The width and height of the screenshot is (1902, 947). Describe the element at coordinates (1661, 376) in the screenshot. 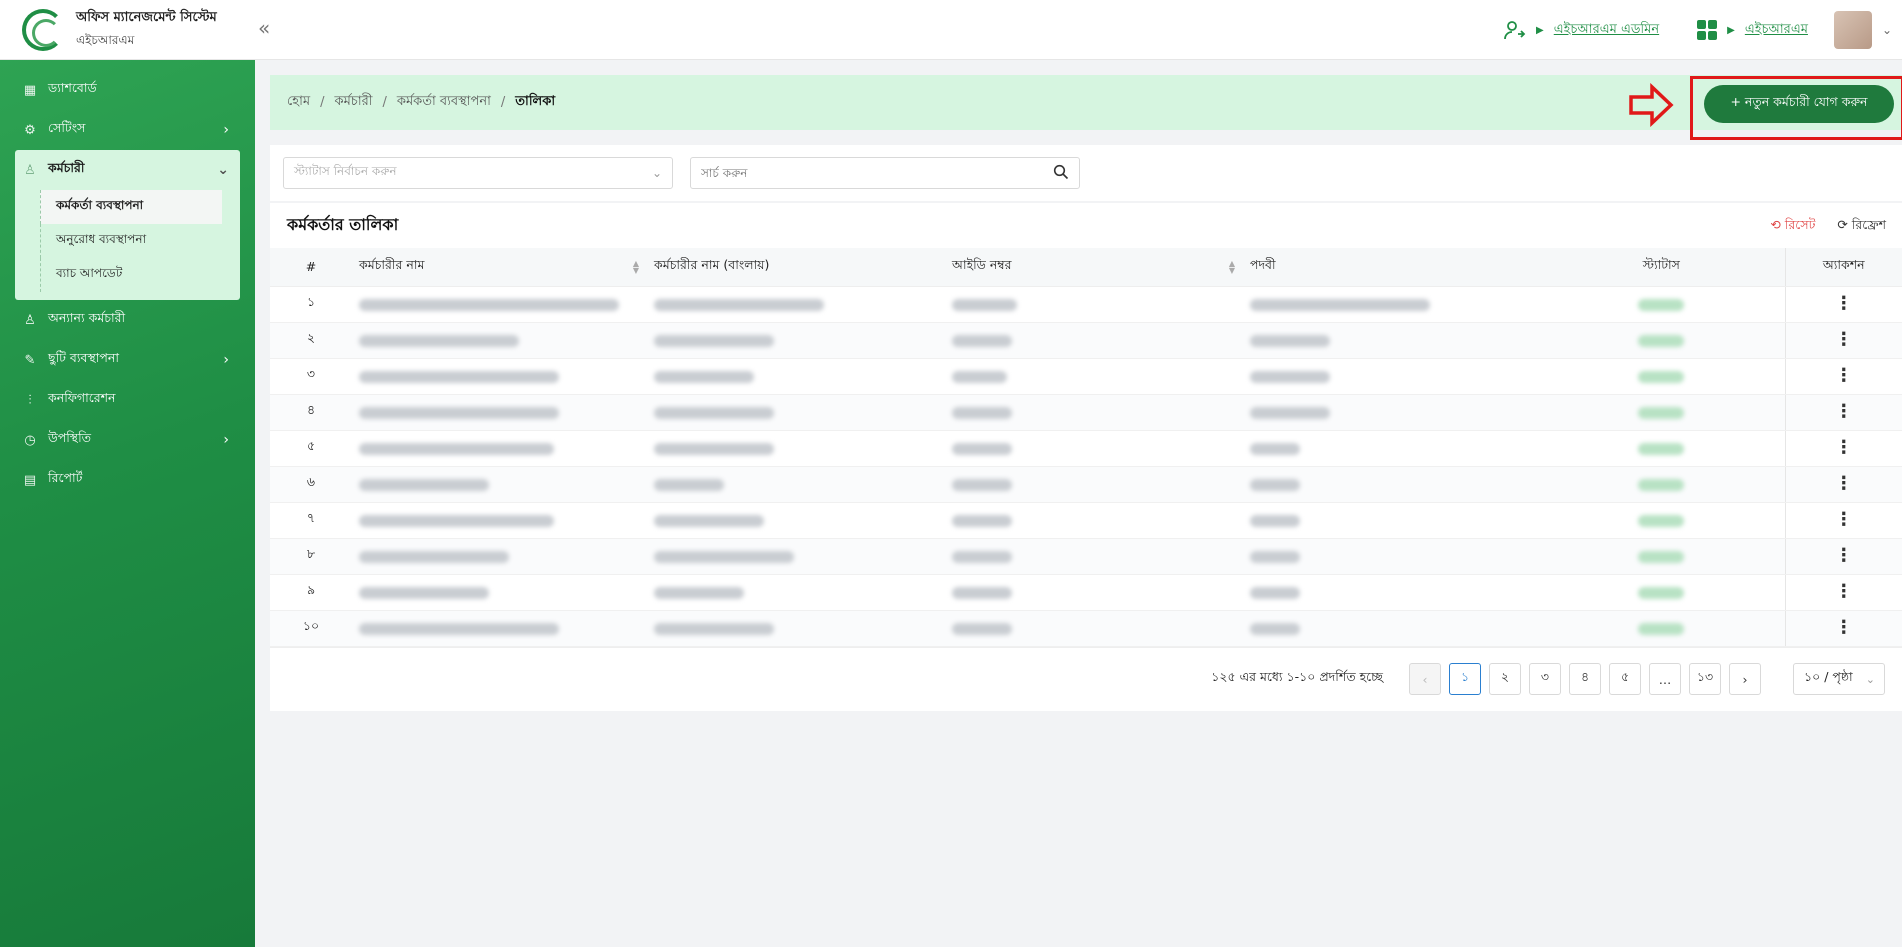

I see `cell-status` at that location.